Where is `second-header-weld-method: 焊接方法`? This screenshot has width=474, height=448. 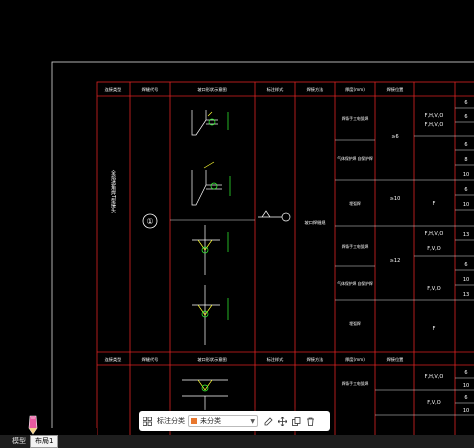
second-header-weld-method: 焊接方法 is located at coordinates (315, 359).